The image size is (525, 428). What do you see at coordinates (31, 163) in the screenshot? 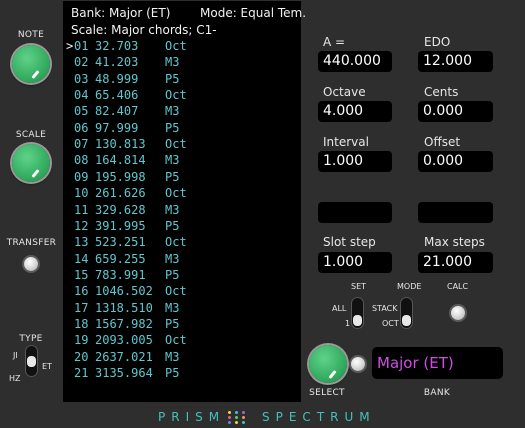
I see `scale-knob` at bounding box center [31, 163].